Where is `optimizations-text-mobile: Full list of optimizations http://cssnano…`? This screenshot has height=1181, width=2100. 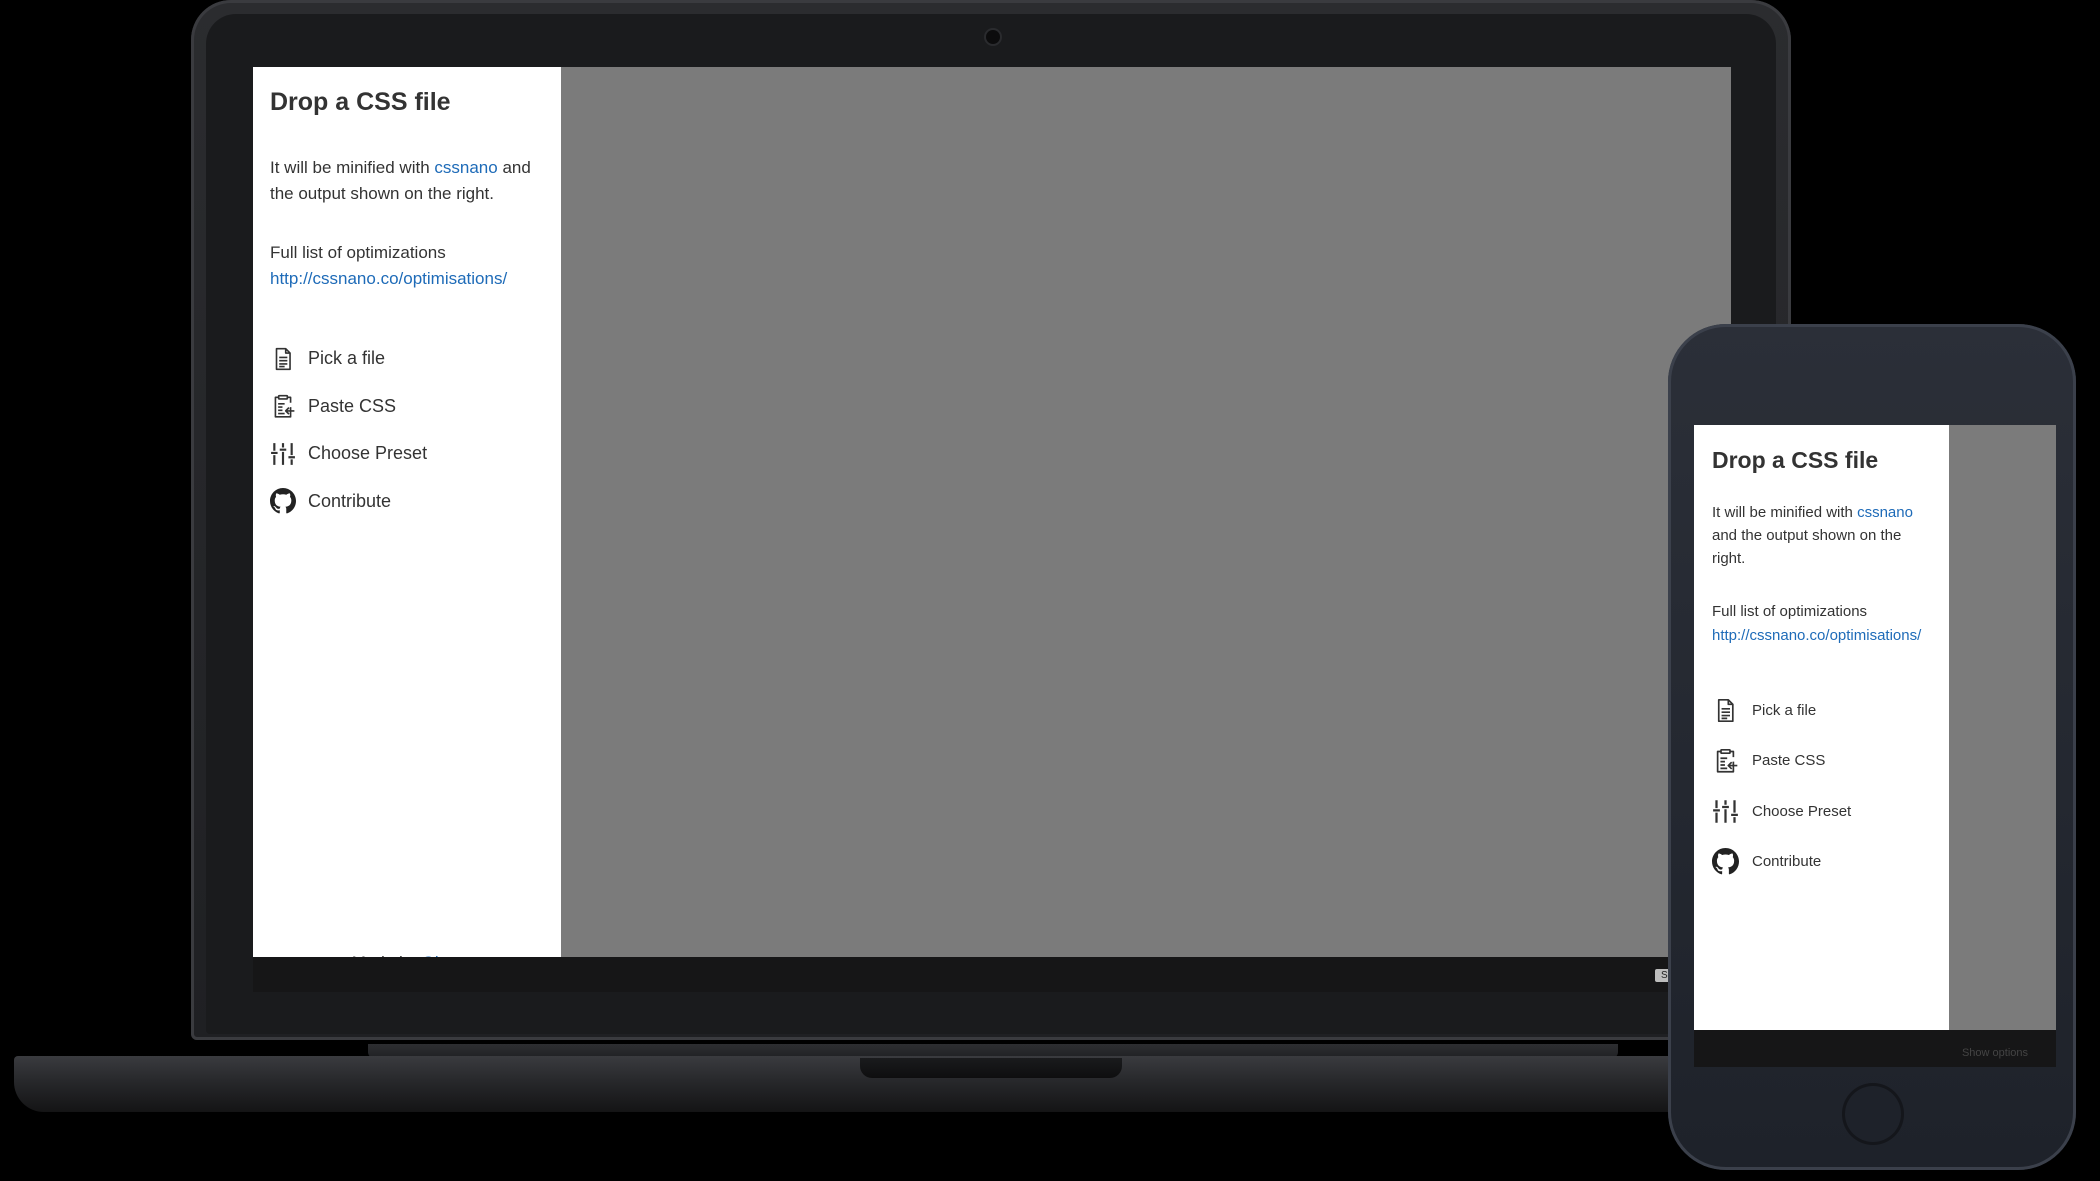 optimizations-text-mobile: Full list of optimizations http://cssnano… is located at coordinates (1821, 623).